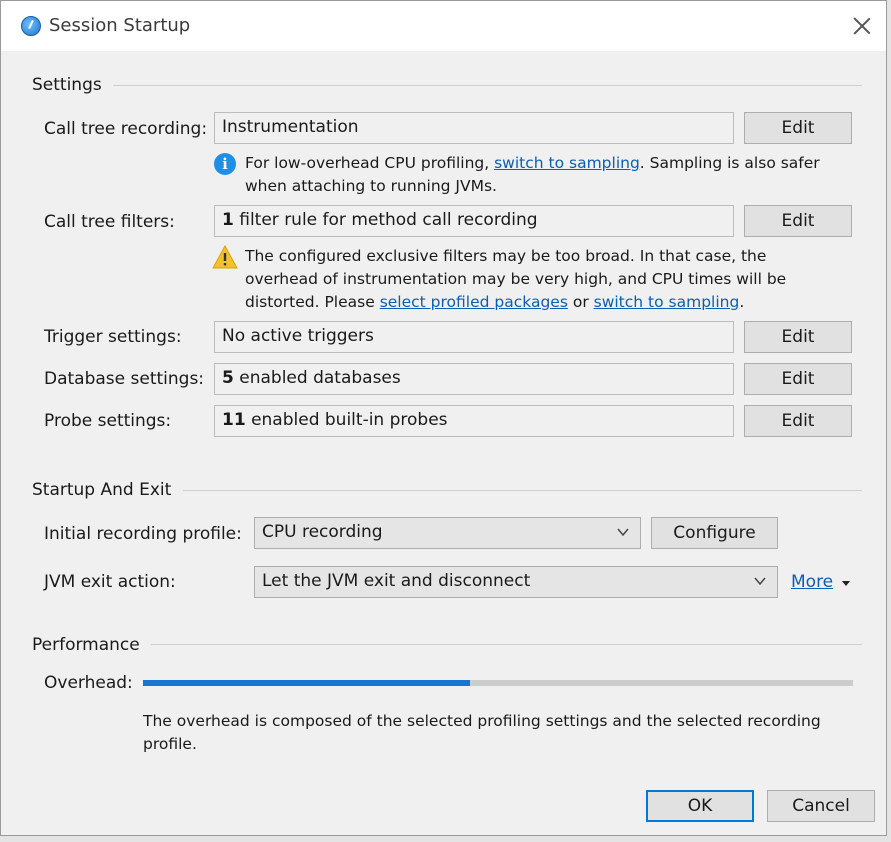 This screenshot has width=891, height=842. What do you see at coordinates (474, 302) in the screenshot?
I see `select-profiled-packages-link: select profiled packages` at bounding box center [474, 302].